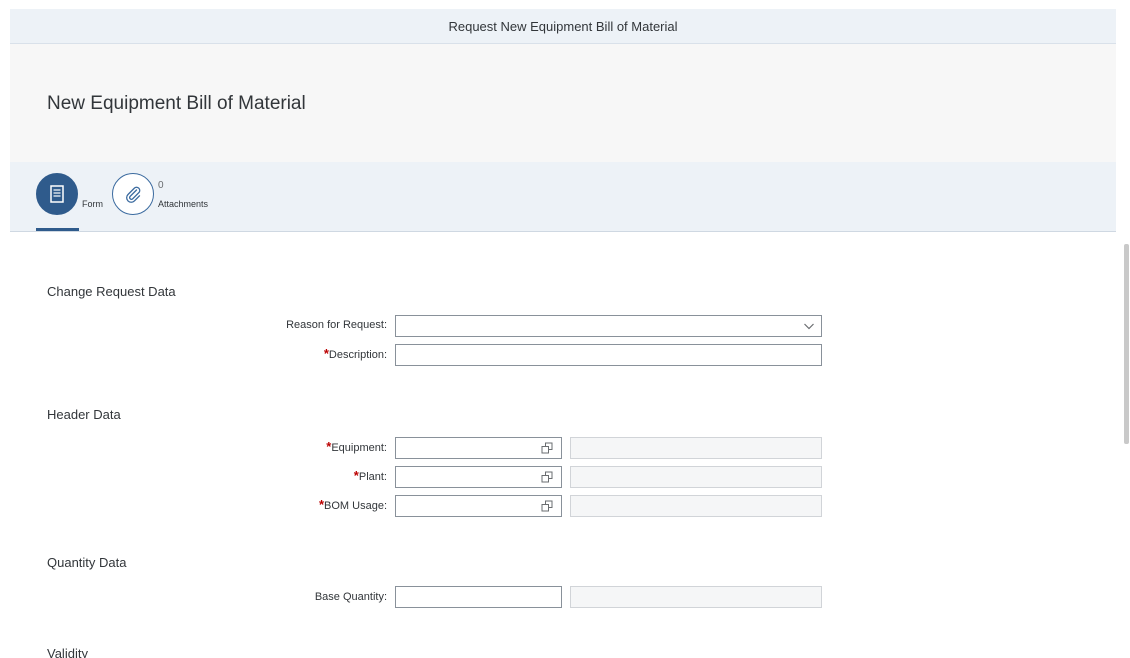  I want to click on plant-input, so click(478, 477).